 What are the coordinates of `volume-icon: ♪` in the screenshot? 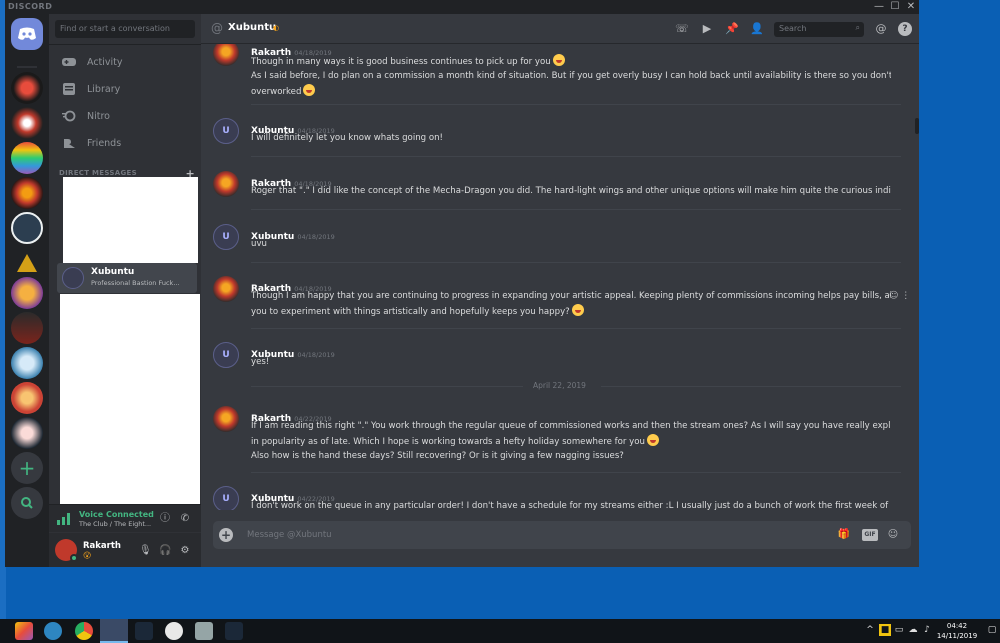 It's located at (927, 630).